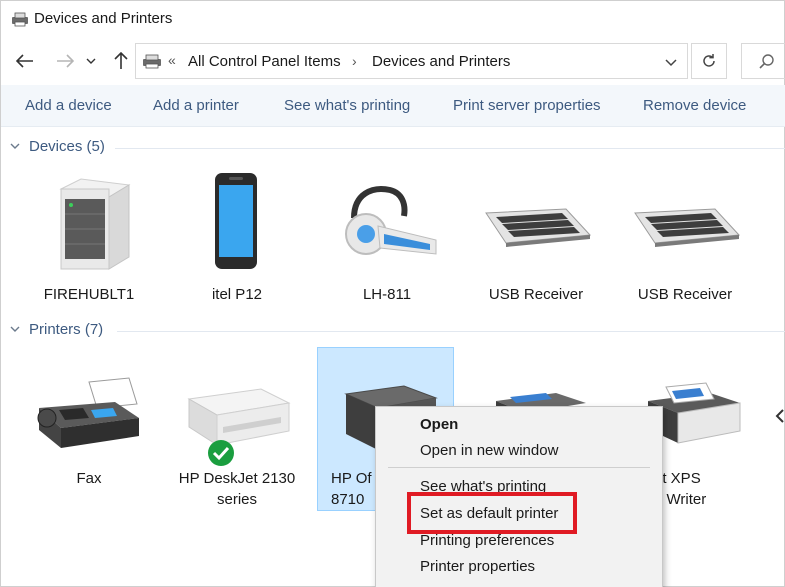 The height and width of the screenshot is (587, 785). What do you see at coordinates (527, 105) in the screenshot?
I see `print-server-properties-button: Print server properties` at bounding box center [527, 105].